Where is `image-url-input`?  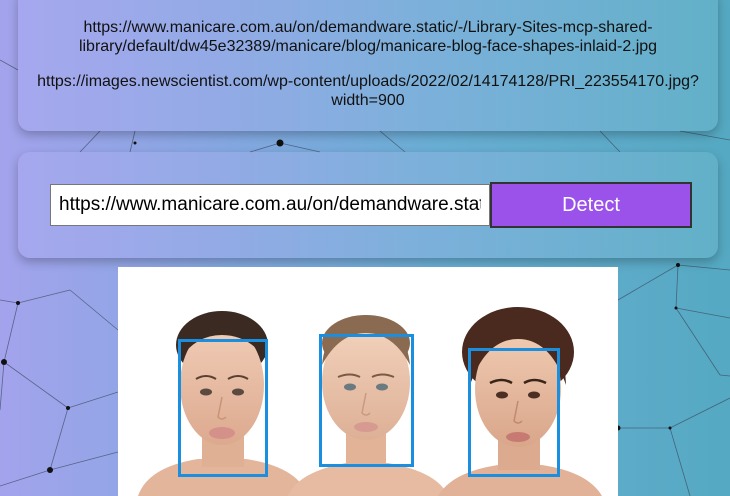
image-url-input is located at coordinates (270, 205).